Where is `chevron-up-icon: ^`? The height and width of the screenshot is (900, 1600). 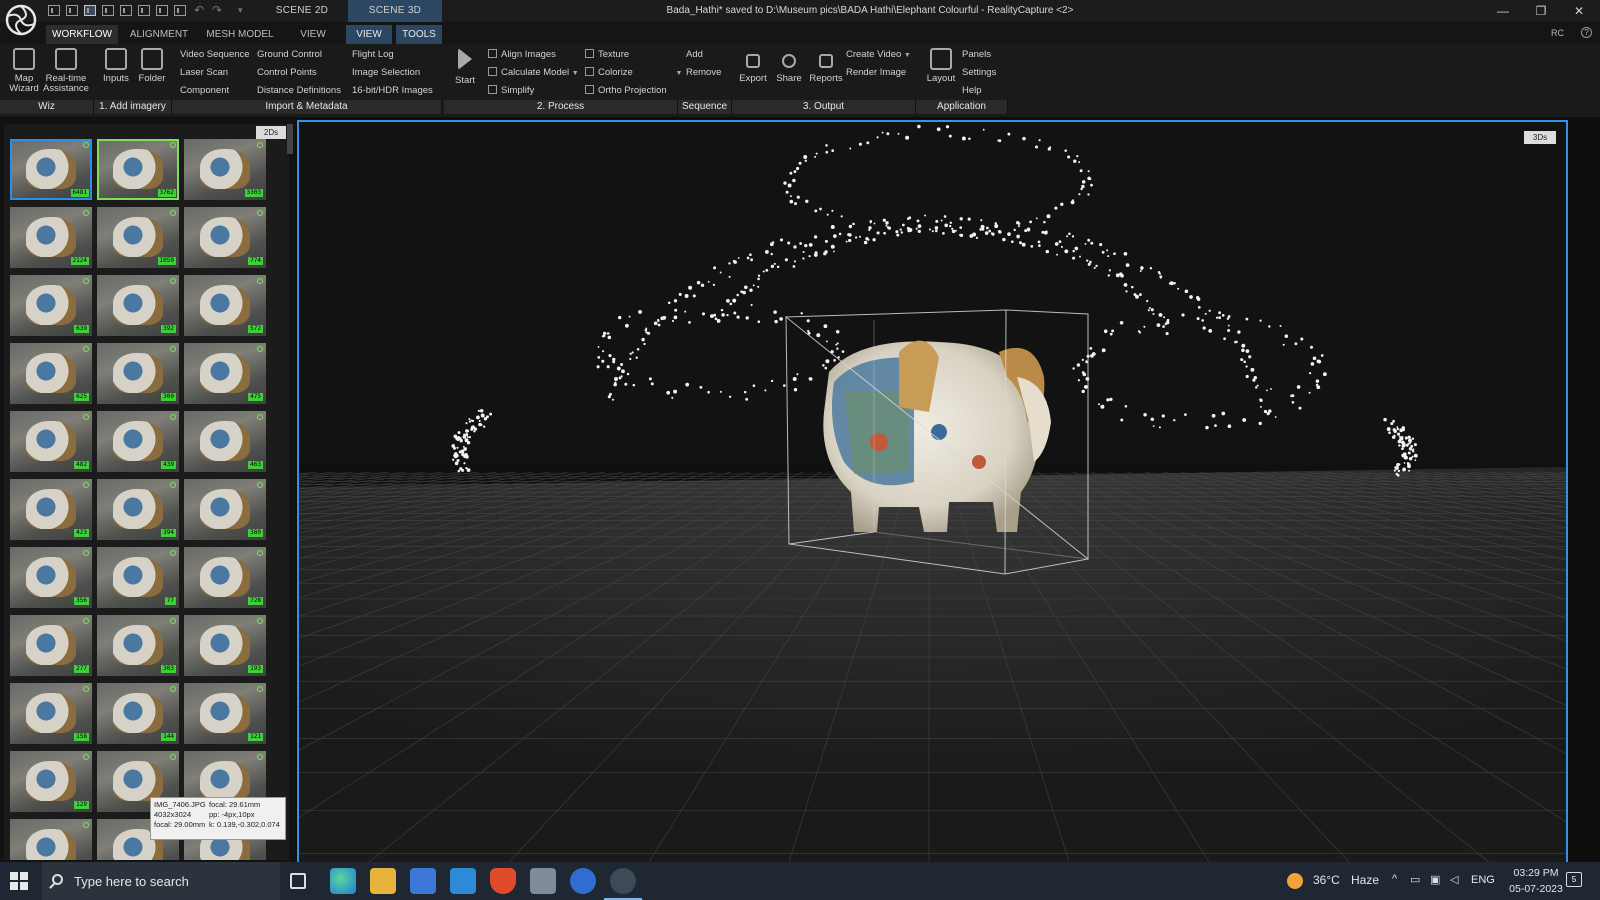
chevron-up-icon: ^ is located at coordinates (1394, 879).